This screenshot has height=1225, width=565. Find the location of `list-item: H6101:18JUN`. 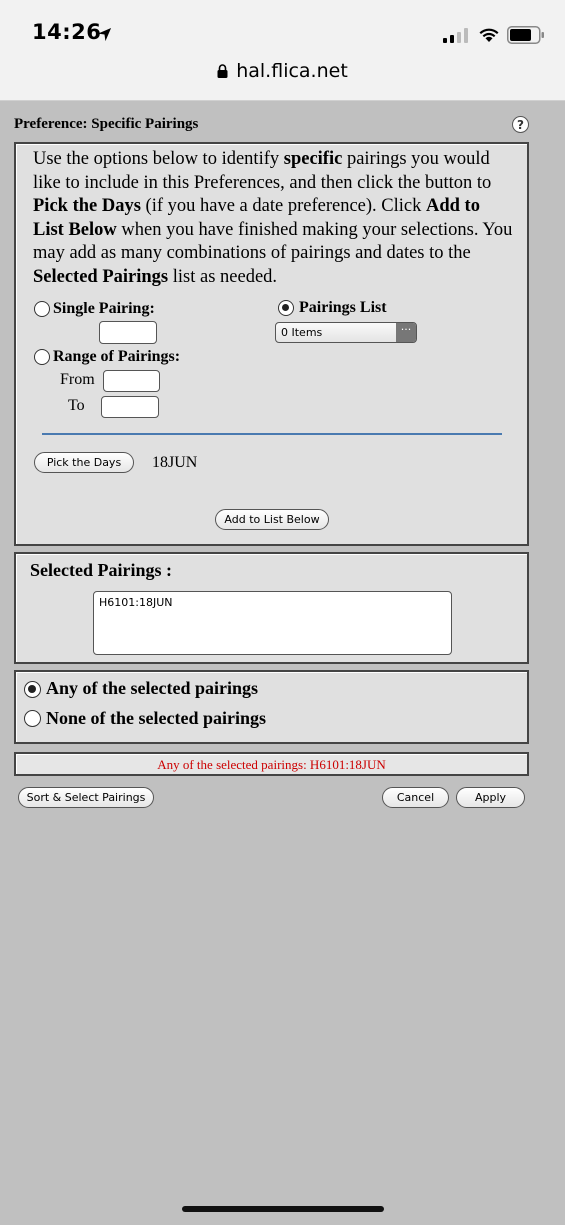

list-item: H6101:18JUN is located at coordinates (272, 602).